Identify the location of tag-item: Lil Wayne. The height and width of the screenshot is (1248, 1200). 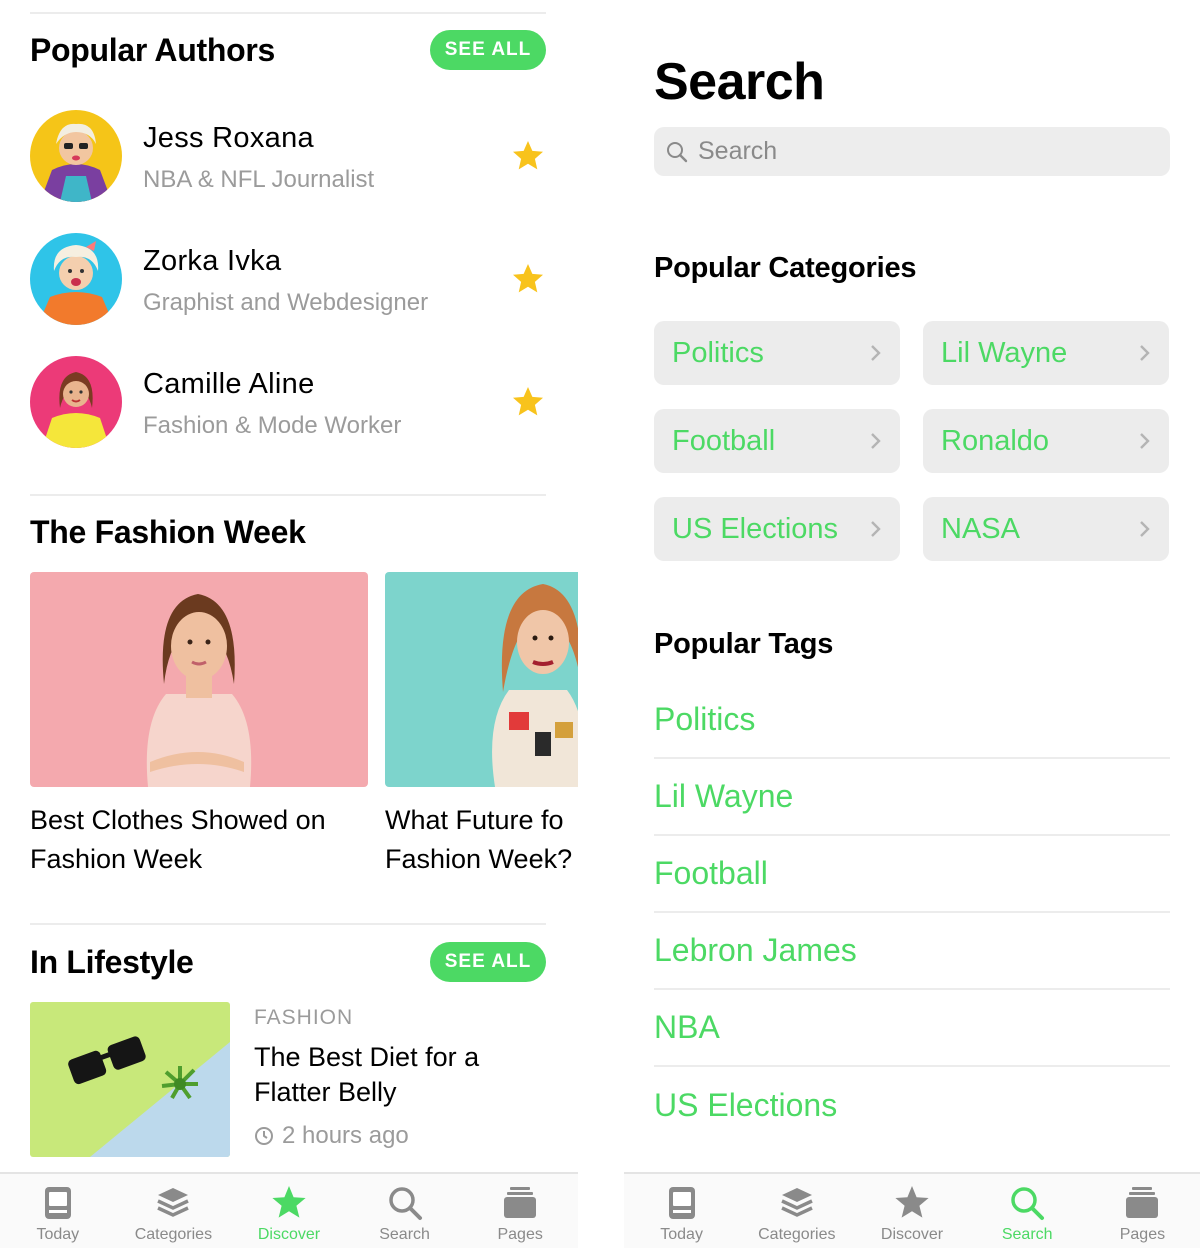
(912, 797).